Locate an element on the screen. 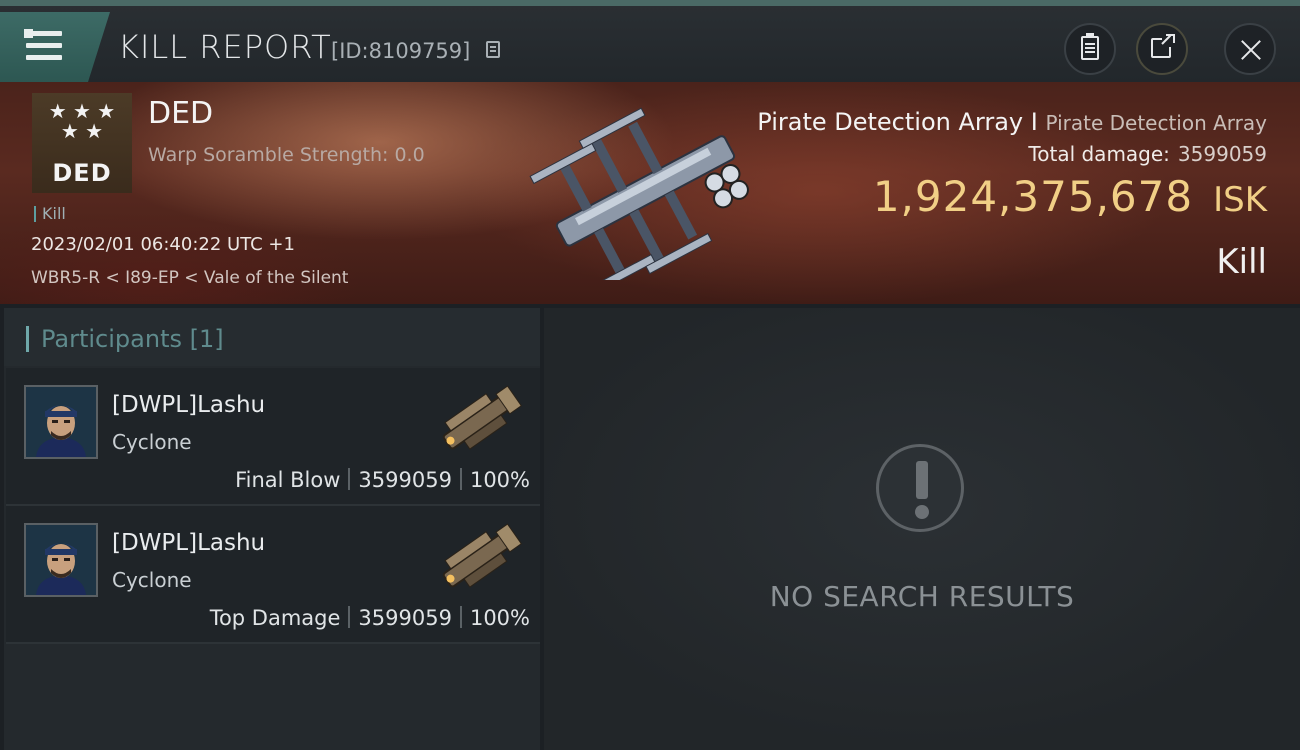 The width and height of the screenshot is (1300, 750). participants-header: Participants [1] is located at coordinates (272, 337).